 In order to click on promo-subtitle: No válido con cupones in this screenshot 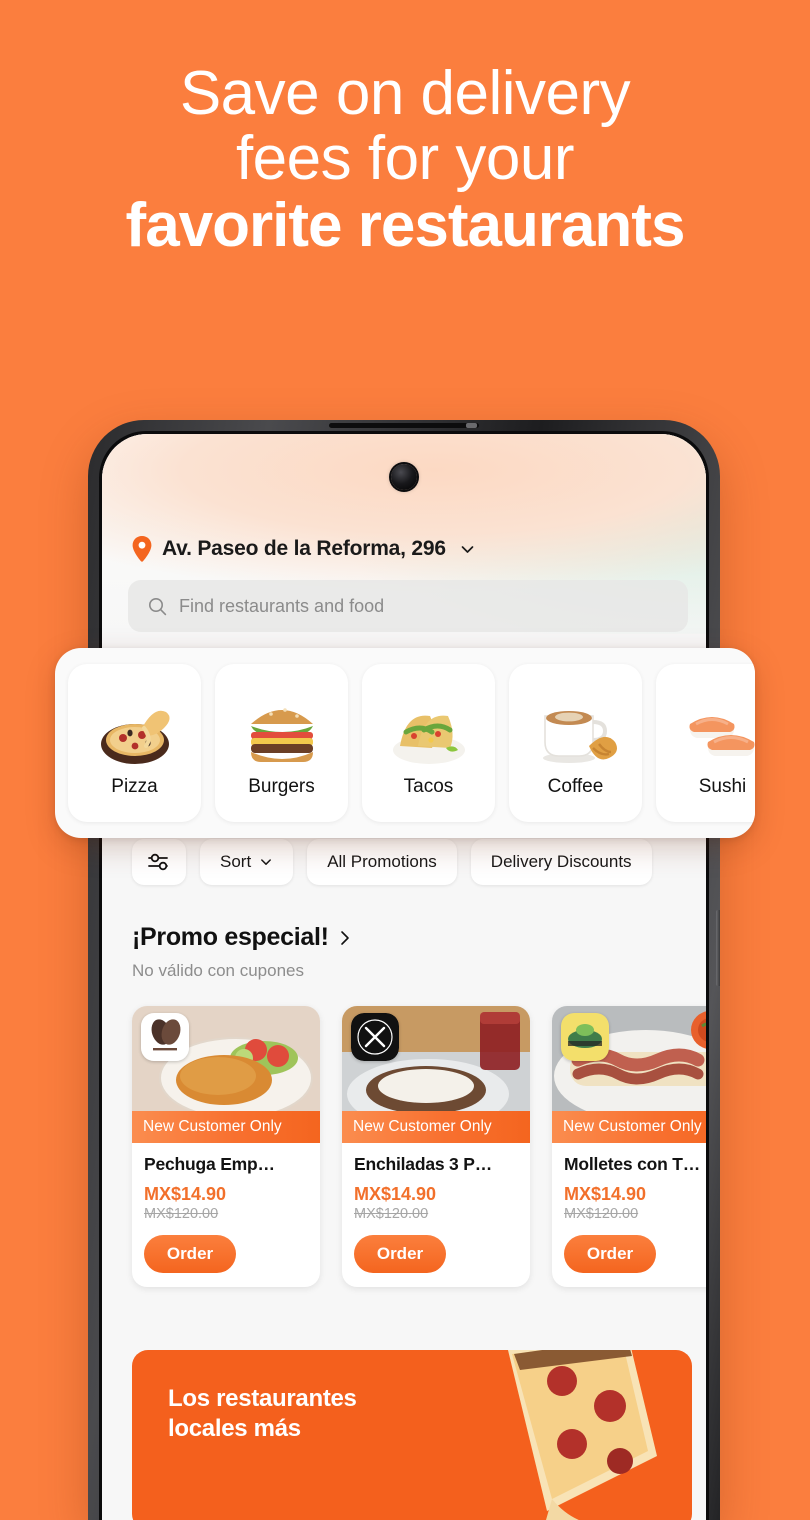, I will do `click(218, 970)`.